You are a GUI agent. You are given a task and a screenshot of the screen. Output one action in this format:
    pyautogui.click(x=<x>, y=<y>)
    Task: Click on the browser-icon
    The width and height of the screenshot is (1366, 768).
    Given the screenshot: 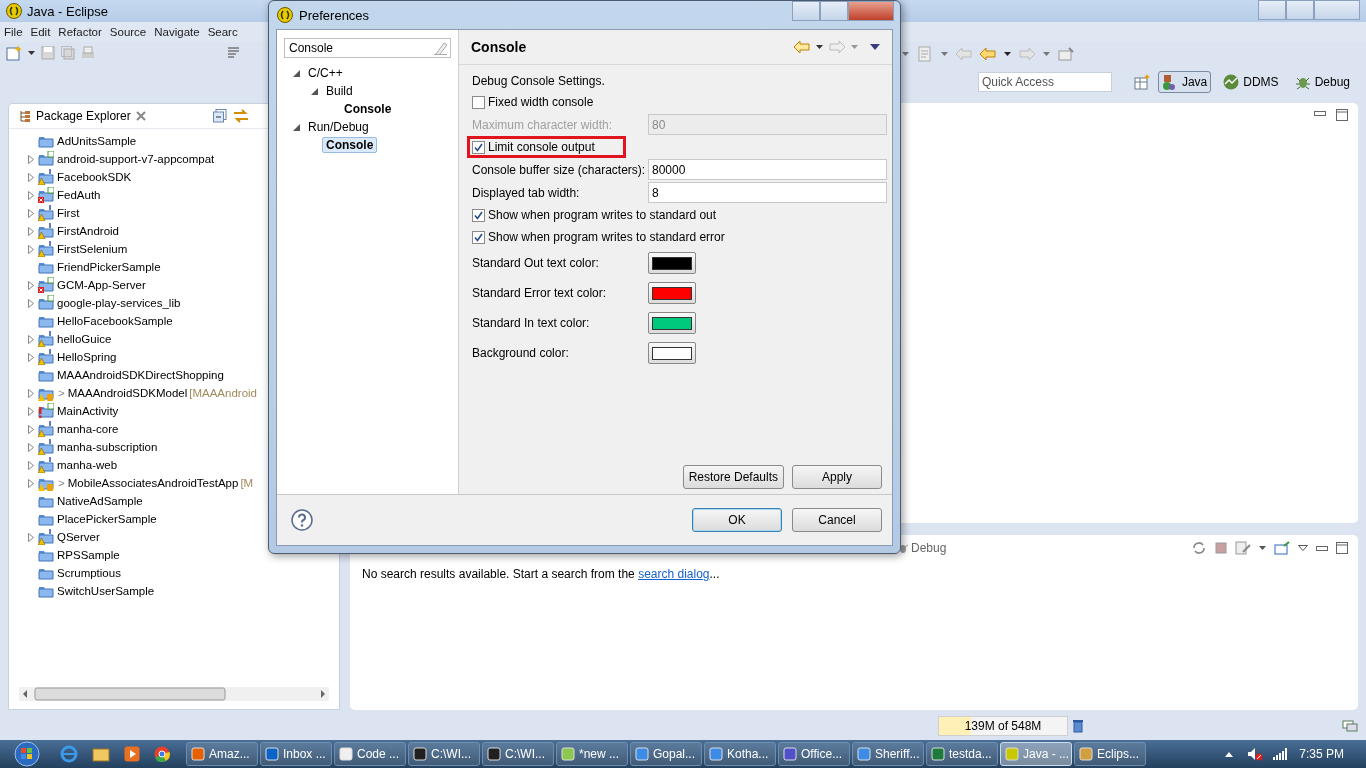 What is the action you would take?
    pyautogui.click(x=69, y=754)
    